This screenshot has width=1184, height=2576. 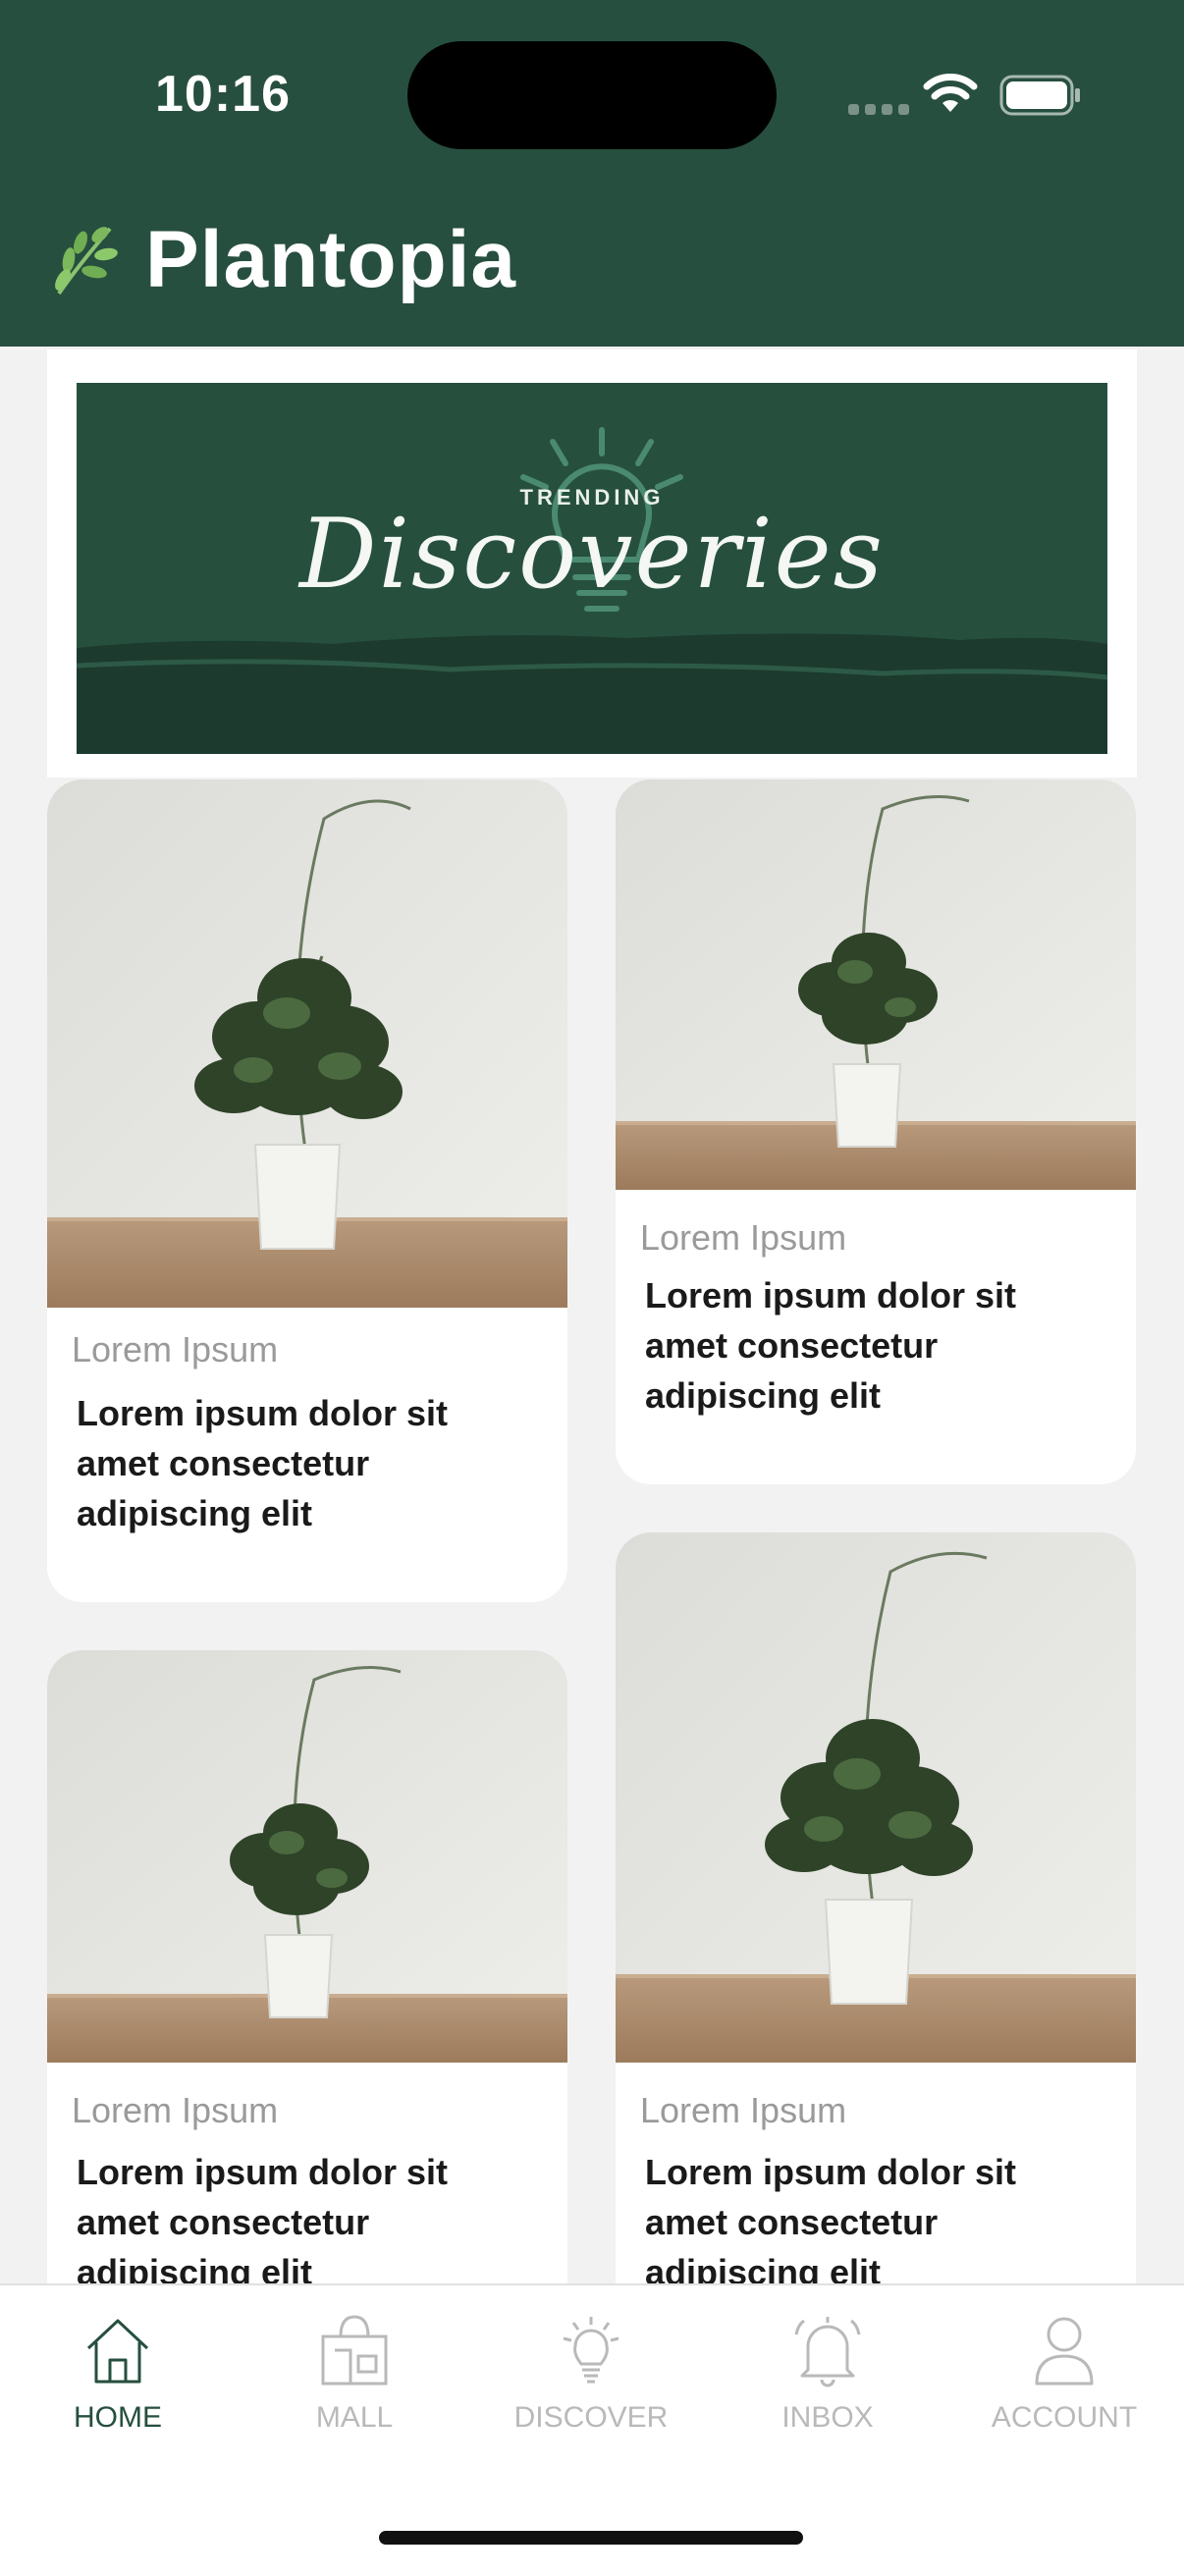 What do you see at coordinates (592, 95) in the screenshot?
I see `dynamic-island` at bounding box center [592, 95].